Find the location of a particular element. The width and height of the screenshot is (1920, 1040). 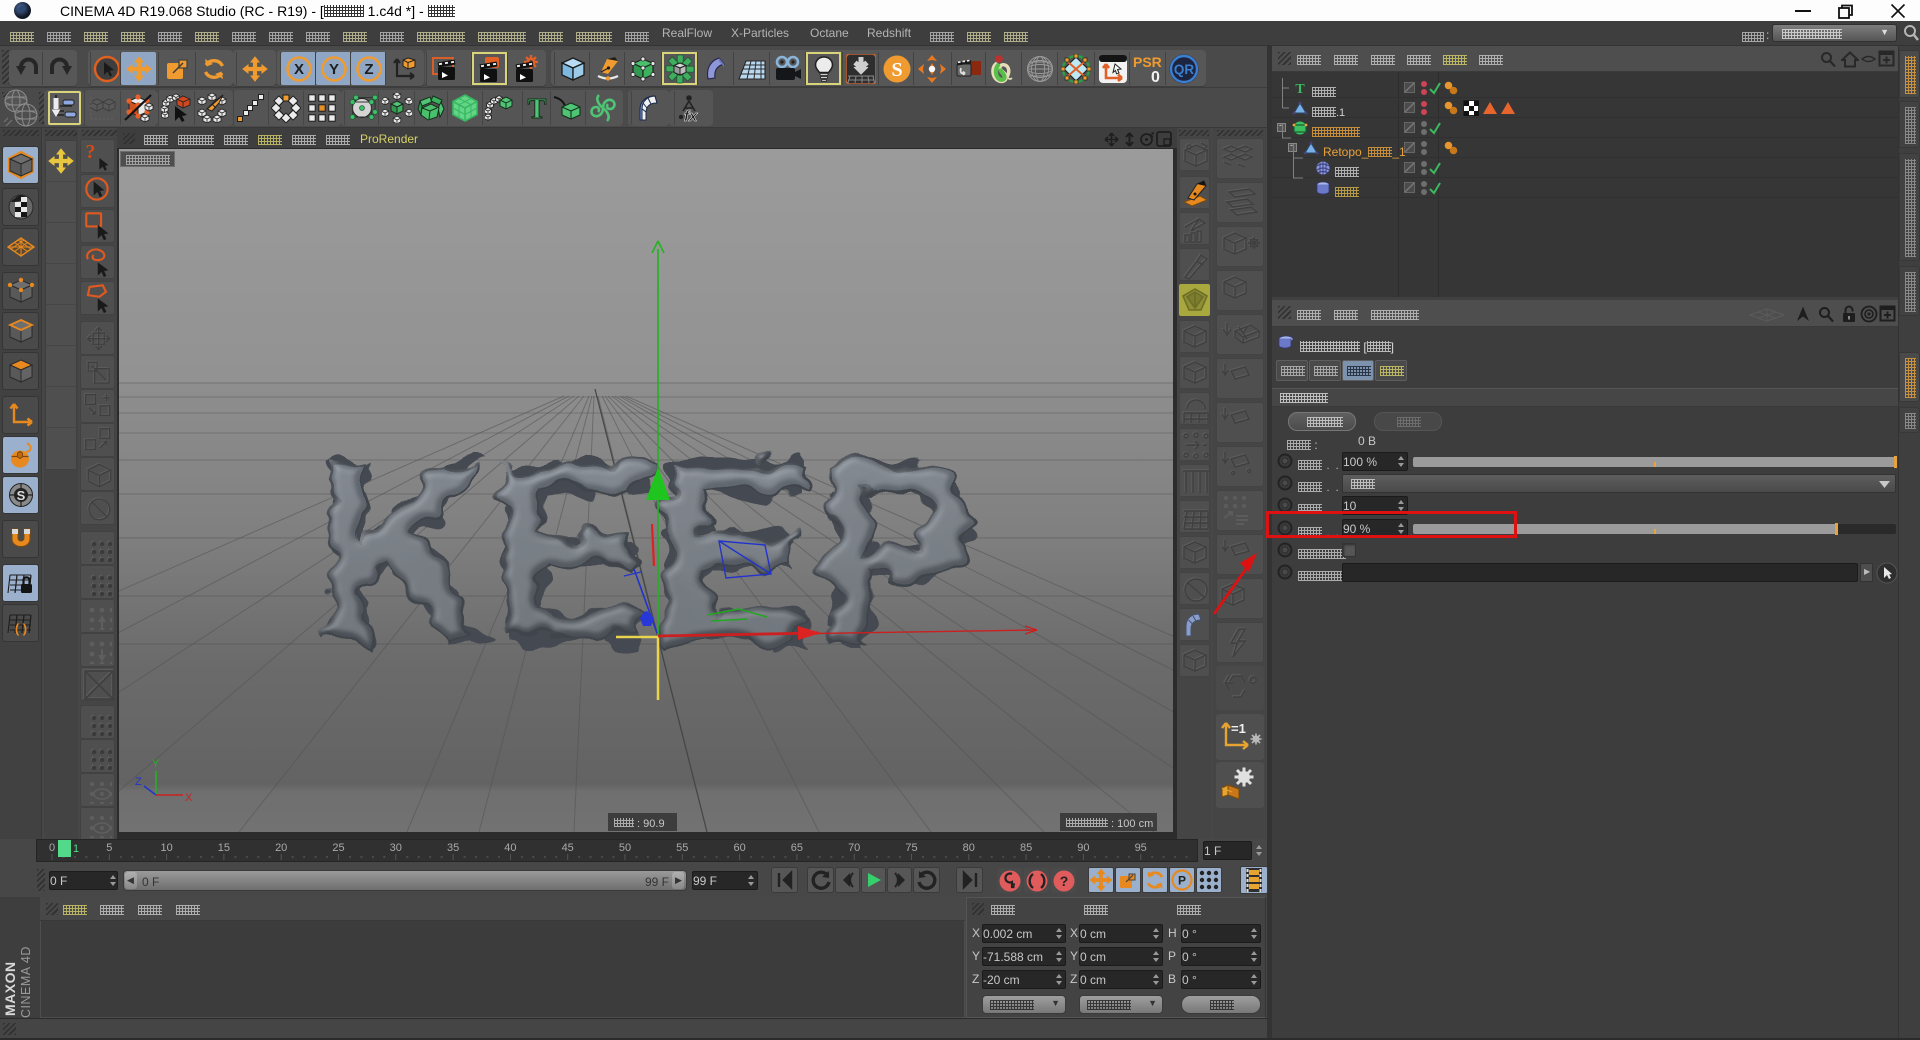

svg-text: 25 is located at coordinates (338, 848).